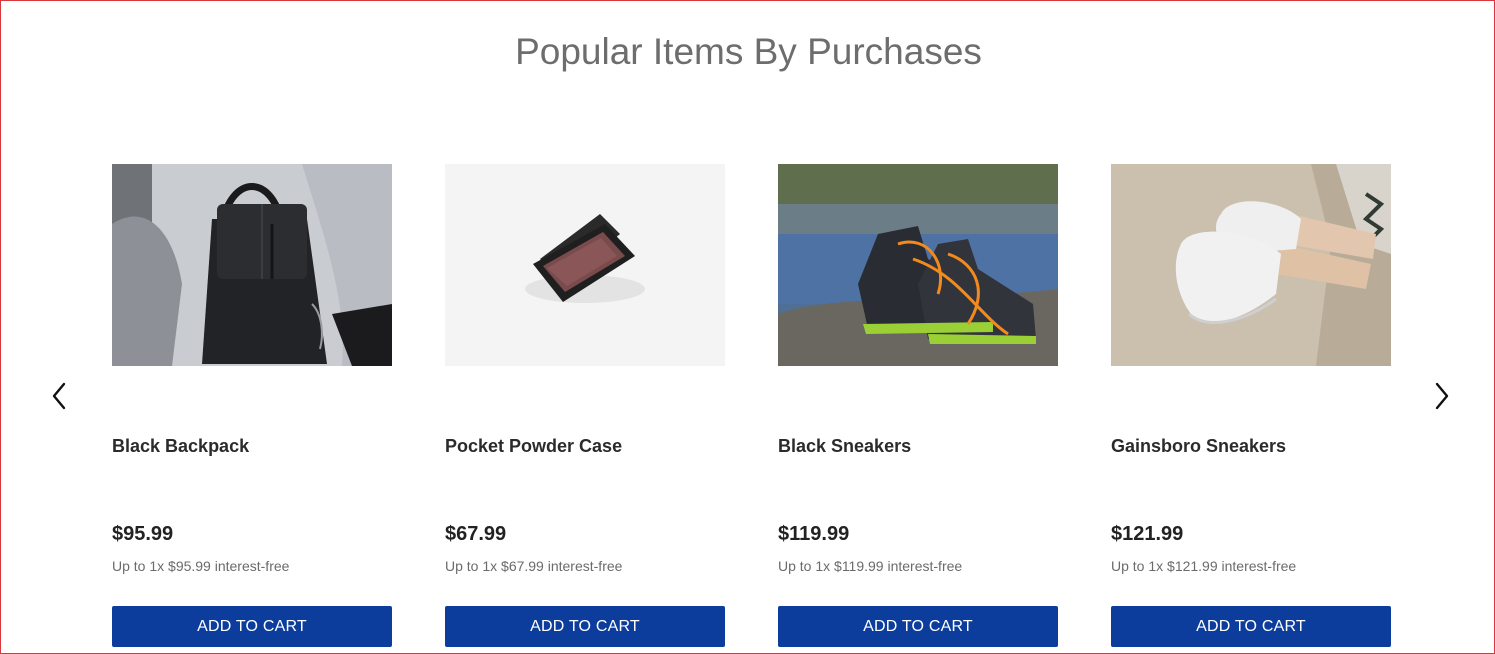 Image resolution: width=1495 pixels, height=654 pixels. Describe the element at coordinates (844, 446) in the screenshot. I see `product-name: Black Sneakers` at that location.